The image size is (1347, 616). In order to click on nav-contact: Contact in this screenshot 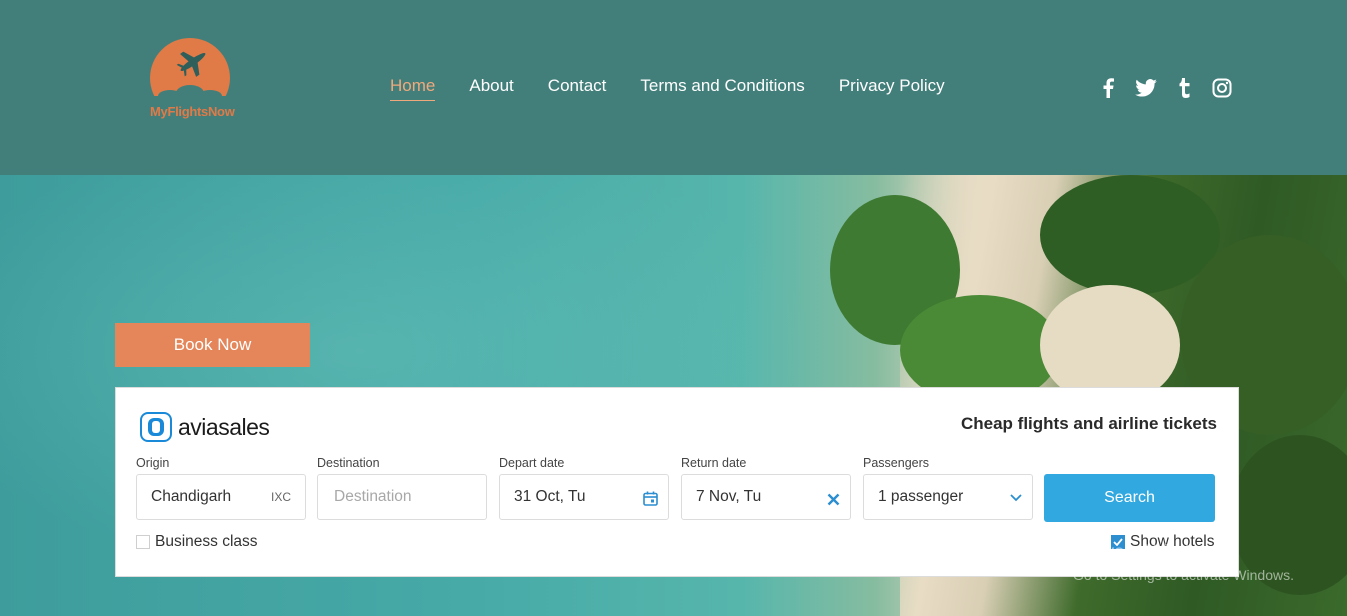, I will do `click(577, 88)`.